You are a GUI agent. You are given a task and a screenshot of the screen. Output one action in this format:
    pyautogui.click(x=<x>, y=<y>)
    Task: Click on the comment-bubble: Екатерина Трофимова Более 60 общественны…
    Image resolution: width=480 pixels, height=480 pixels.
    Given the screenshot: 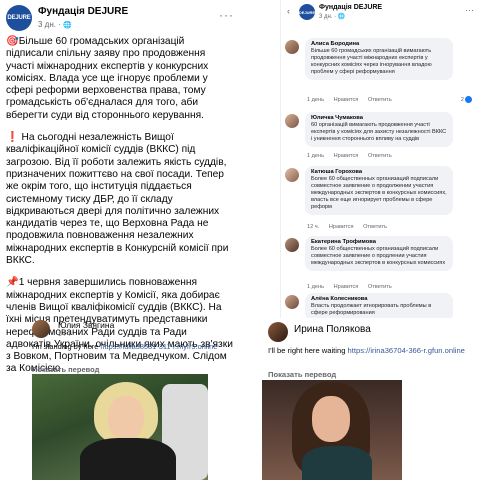 What is the action you would take?
    pyautogui.click(x=379, y=253)
    